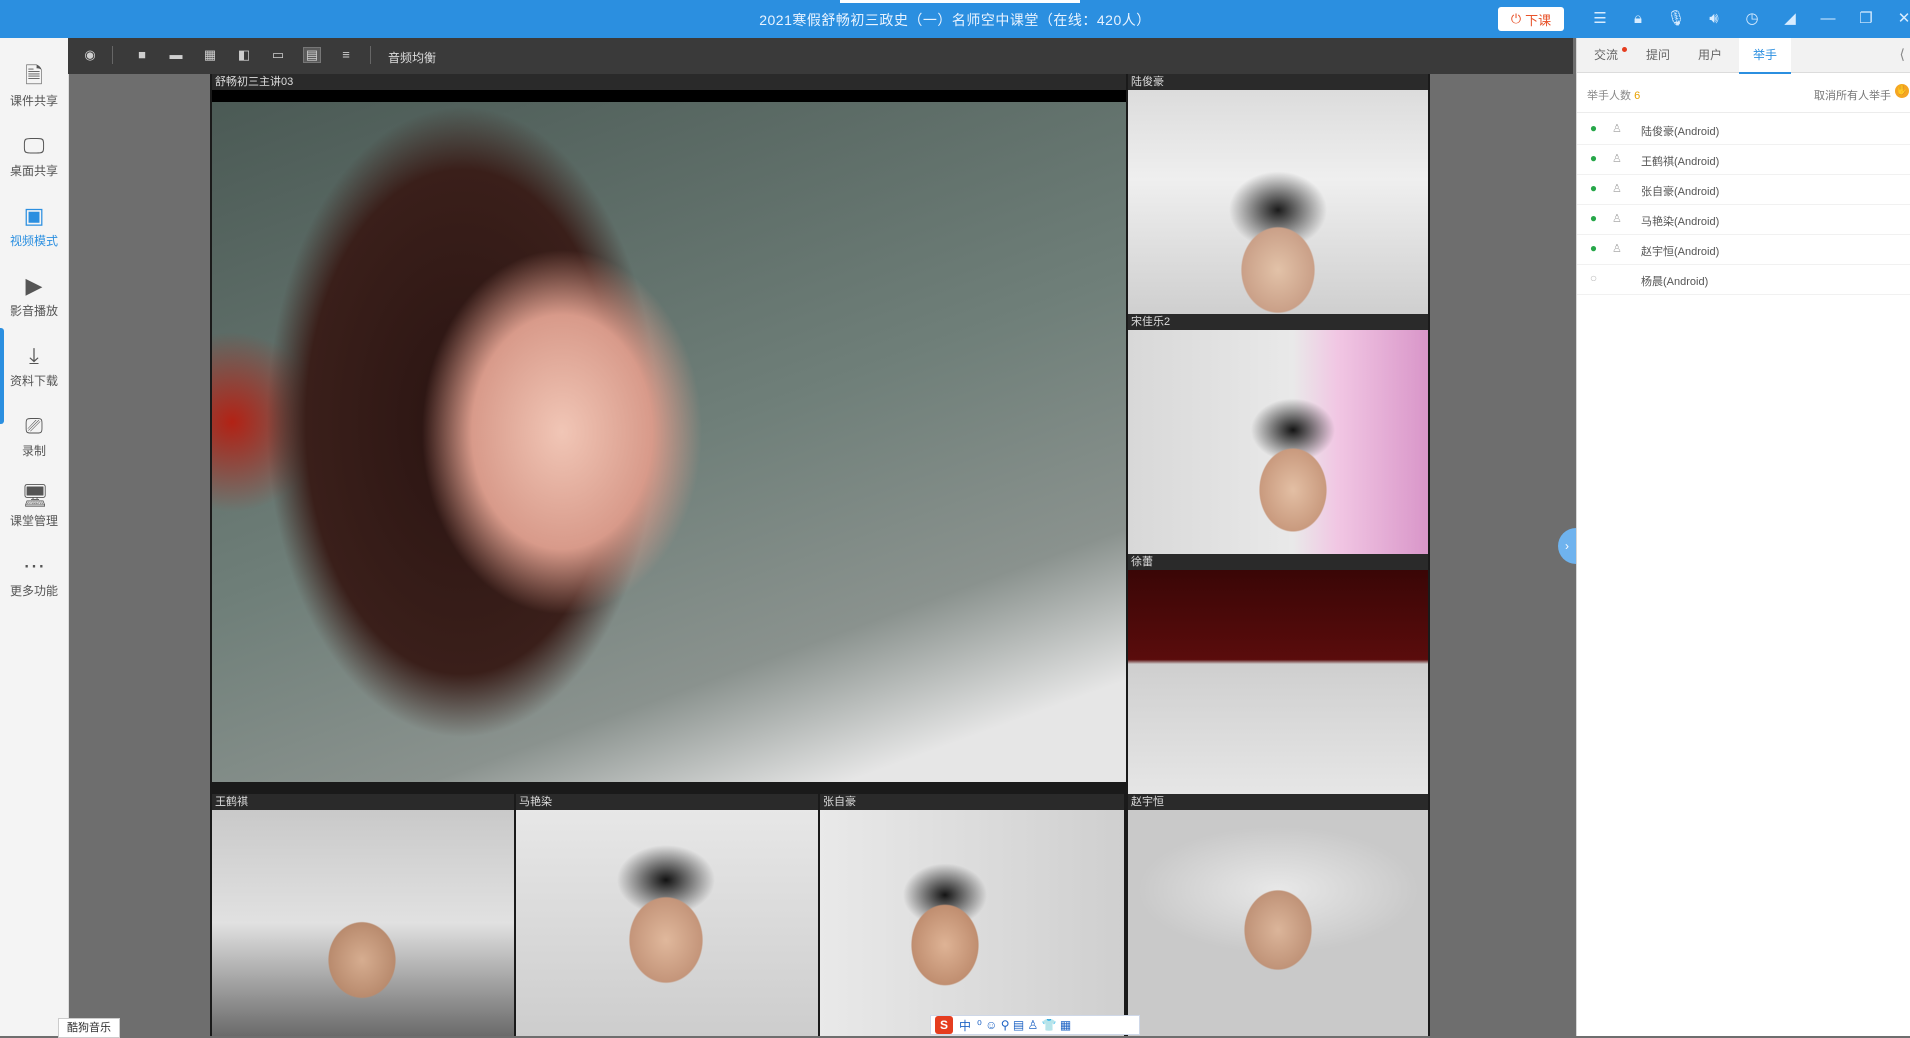  Describe the element at coordinates (1902, 19) in the screenshot. I see `close-icon: ✕` at that location.